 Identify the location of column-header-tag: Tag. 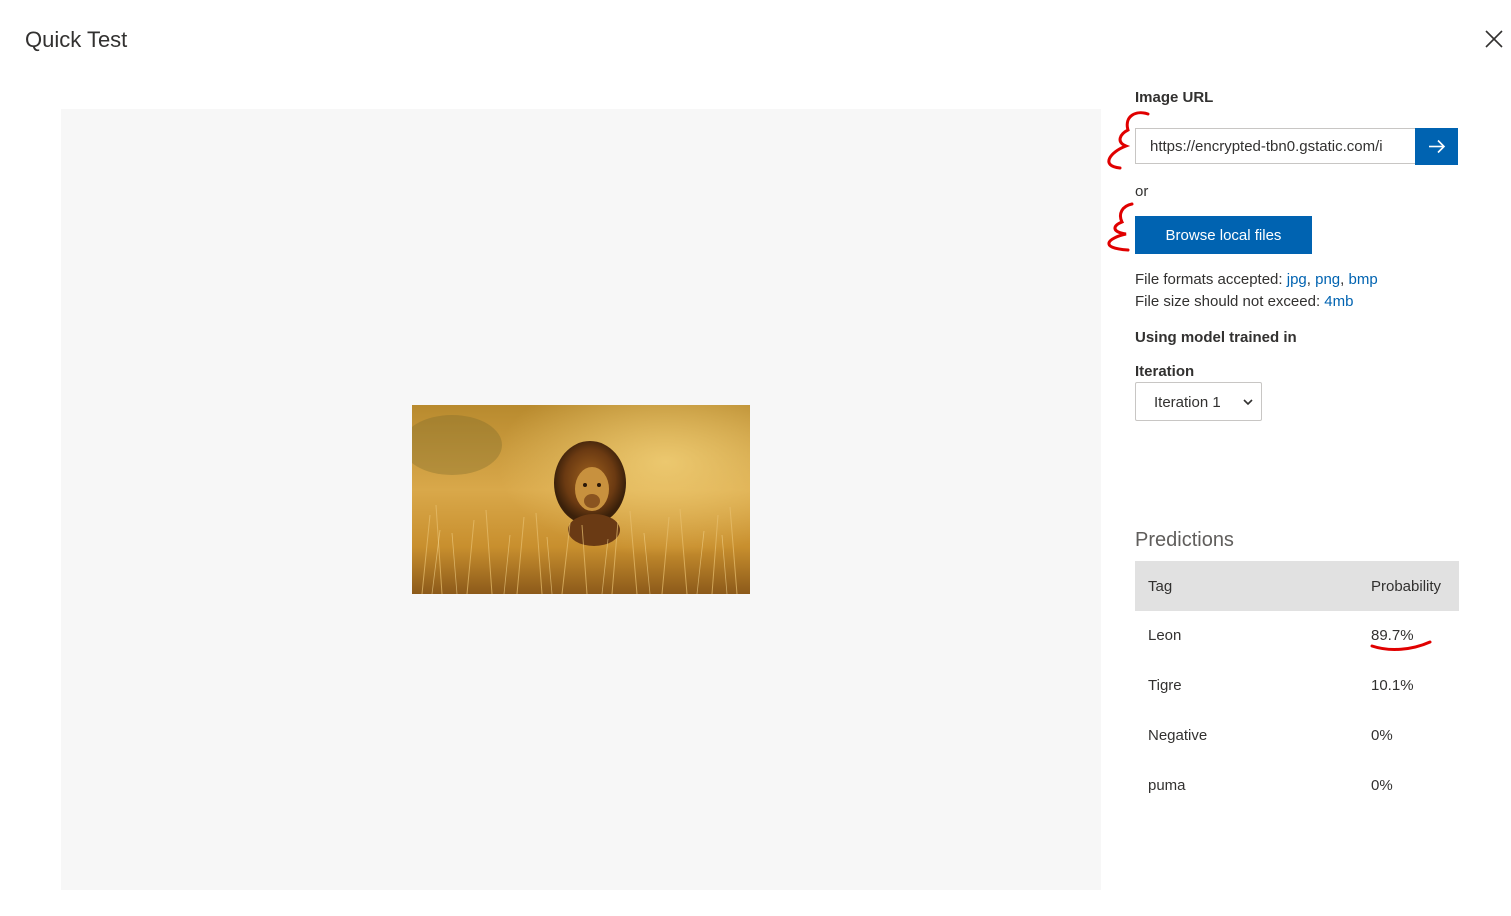
(1160, 586).